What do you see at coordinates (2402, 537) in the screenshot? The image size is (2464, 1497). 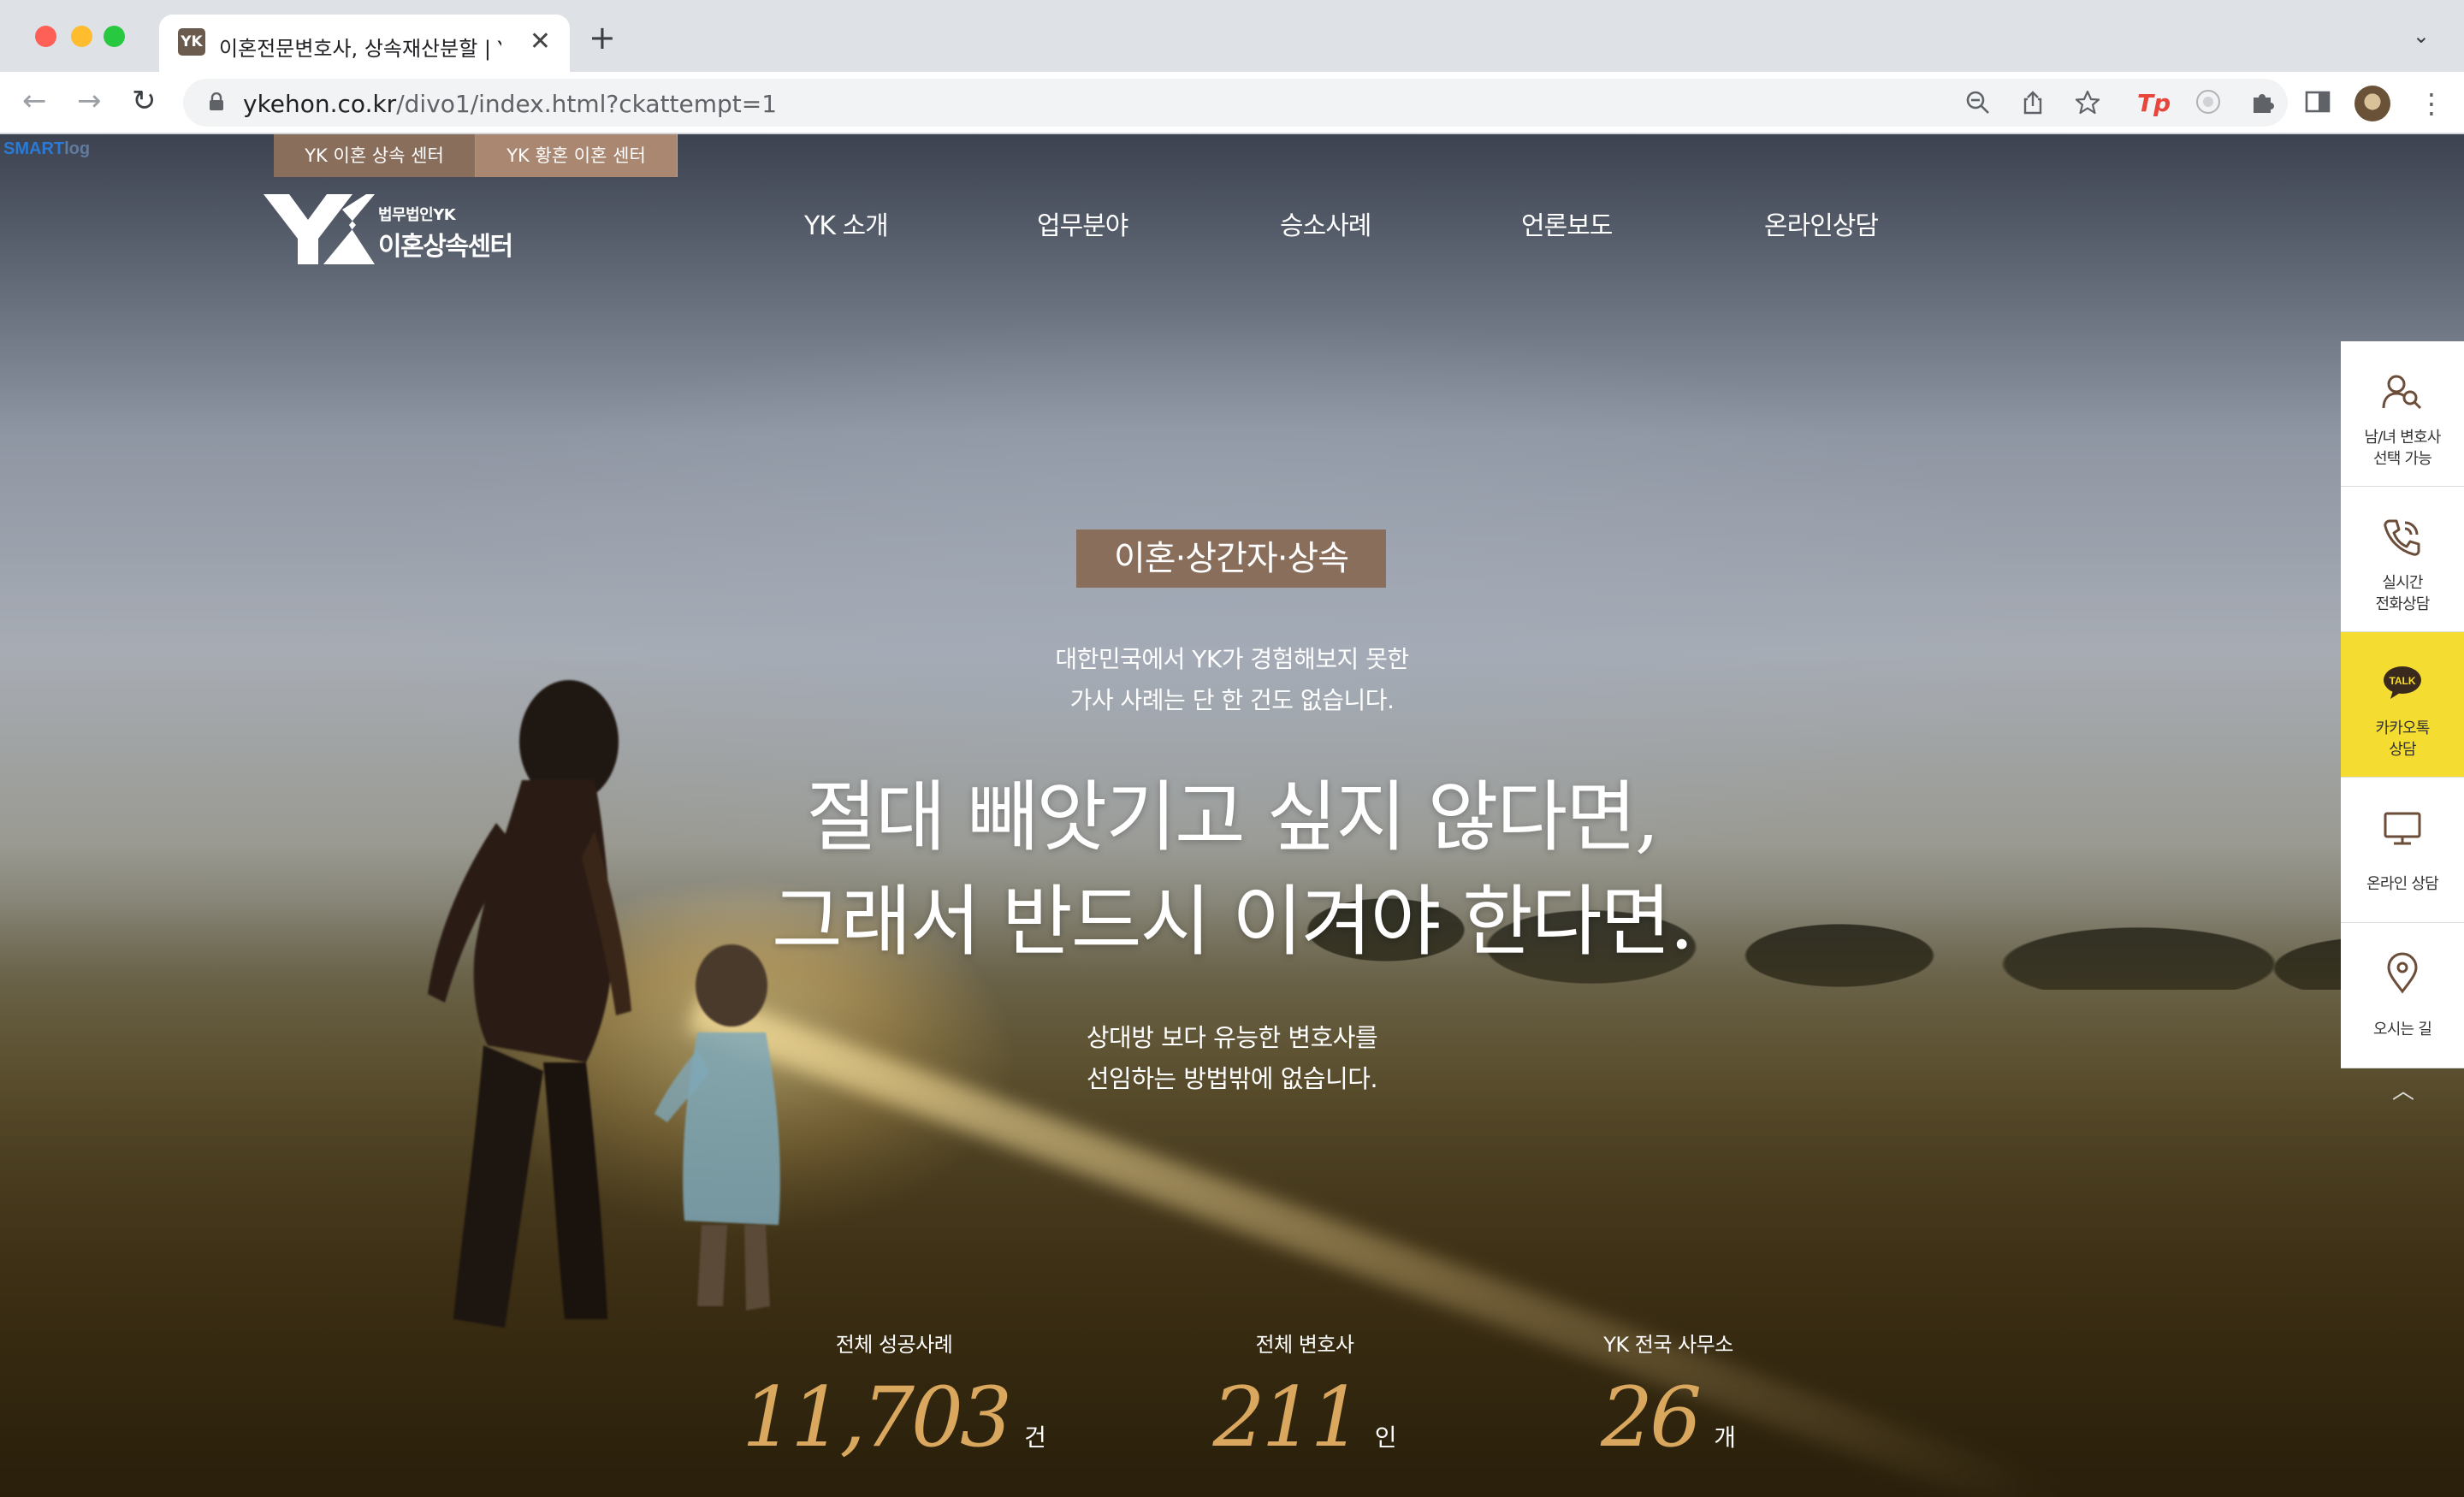 I see `phone-icon` at bounding box center [2402, 537].